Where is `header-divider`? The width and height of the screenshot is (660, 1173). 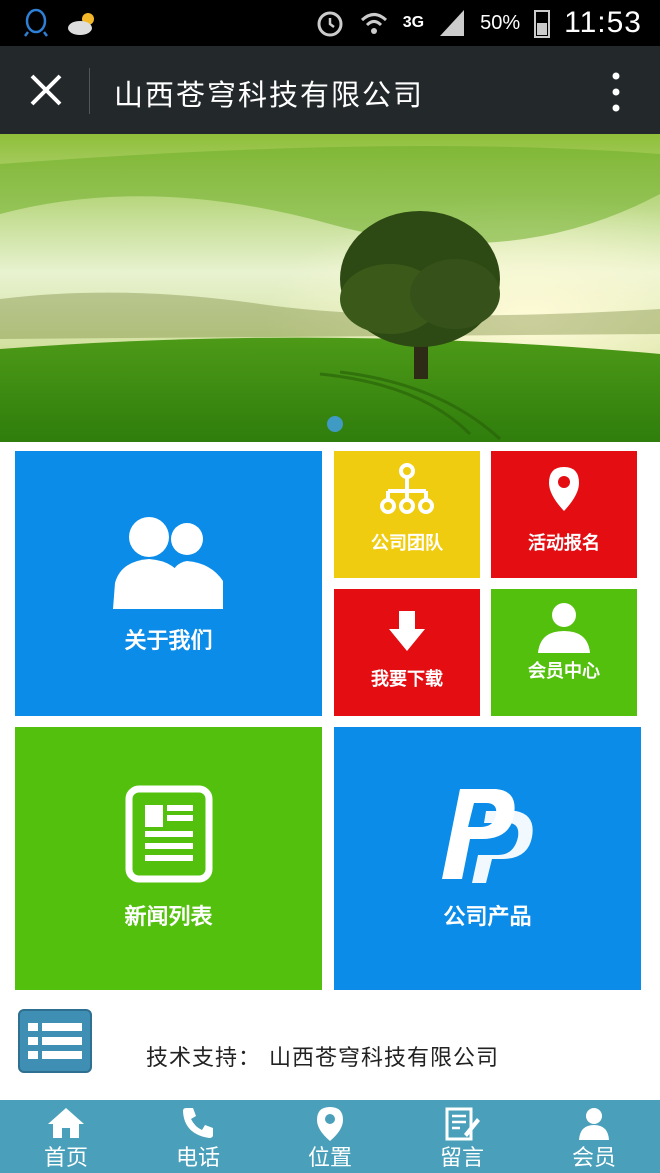
header-divider is located at coordinates (89, 91).